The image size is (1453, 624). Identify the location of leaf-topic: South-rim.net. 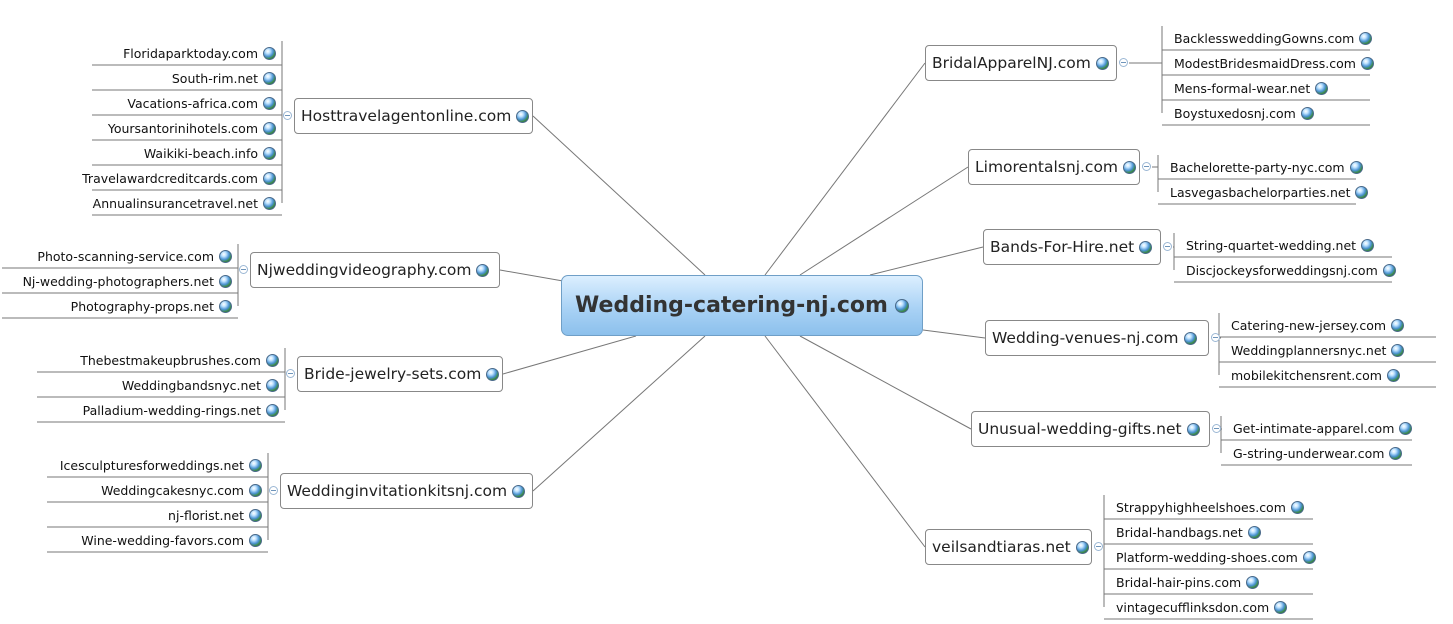
(188, 78).